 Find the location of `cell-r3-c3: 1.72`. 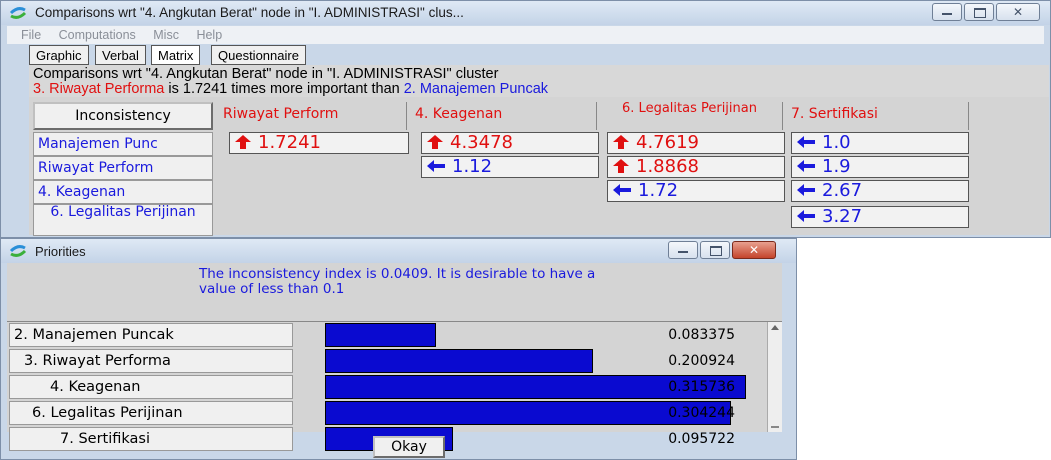

cell-r3-c3: 1.72 is located at coordinates (696, 191).